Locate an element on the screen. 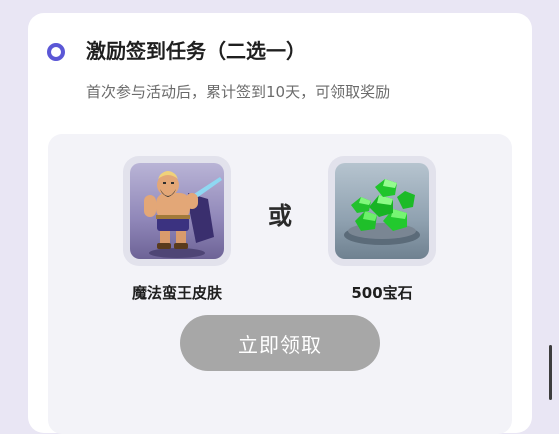  claim-button: 立即领取 is located at coordinates (280, 343).